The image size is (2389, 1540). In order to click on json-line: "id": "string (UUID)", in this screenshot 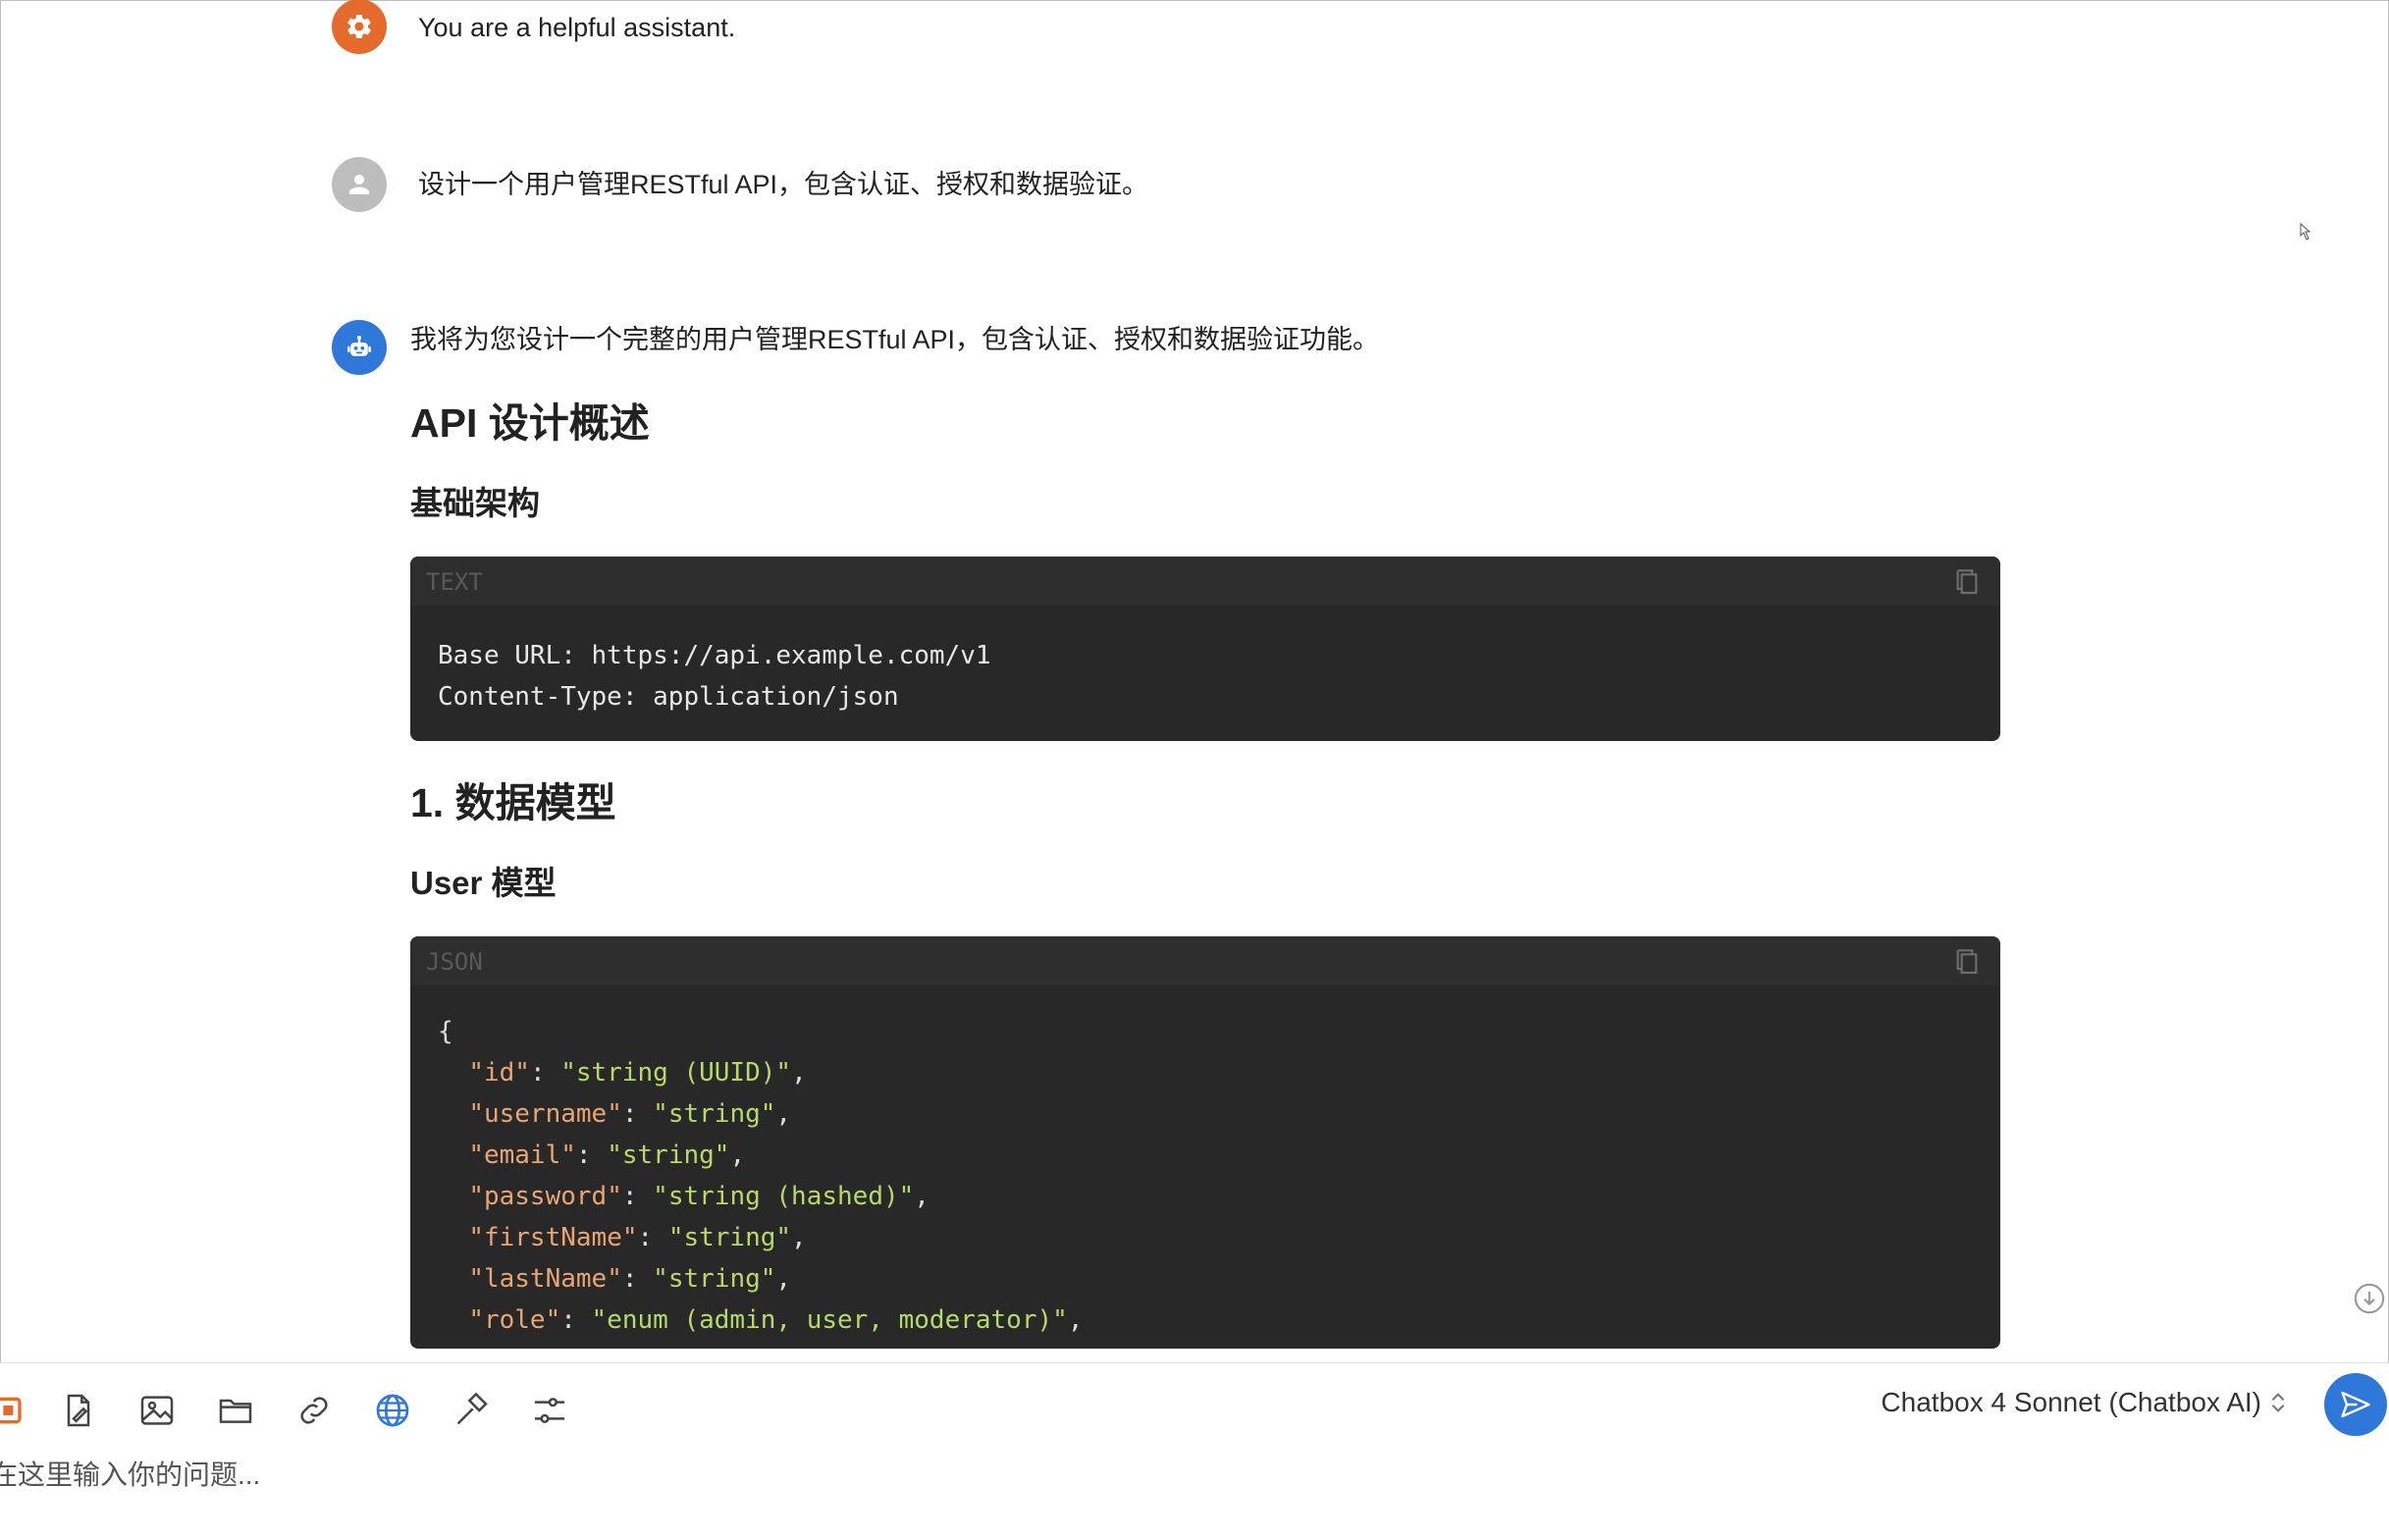, I will do `click(637, 1073)`.